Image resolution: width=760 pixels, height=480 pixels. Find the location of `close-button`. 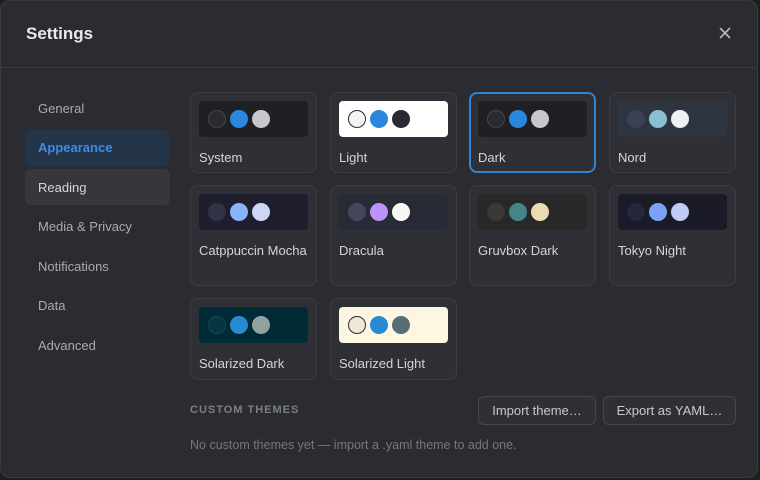

close-button is located at coordinates (725, 33).